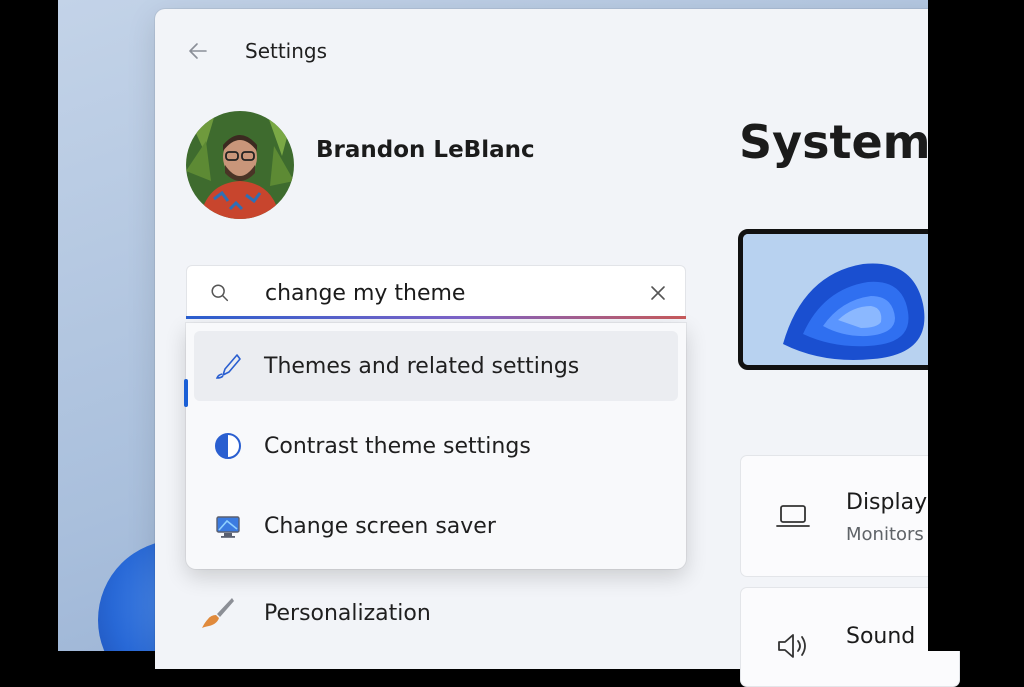 This screenshot has height=687, width=1024. Describe the element at coordinates (850, 516) in the screenshot. I see `card-display: Display Monitors` at that location.